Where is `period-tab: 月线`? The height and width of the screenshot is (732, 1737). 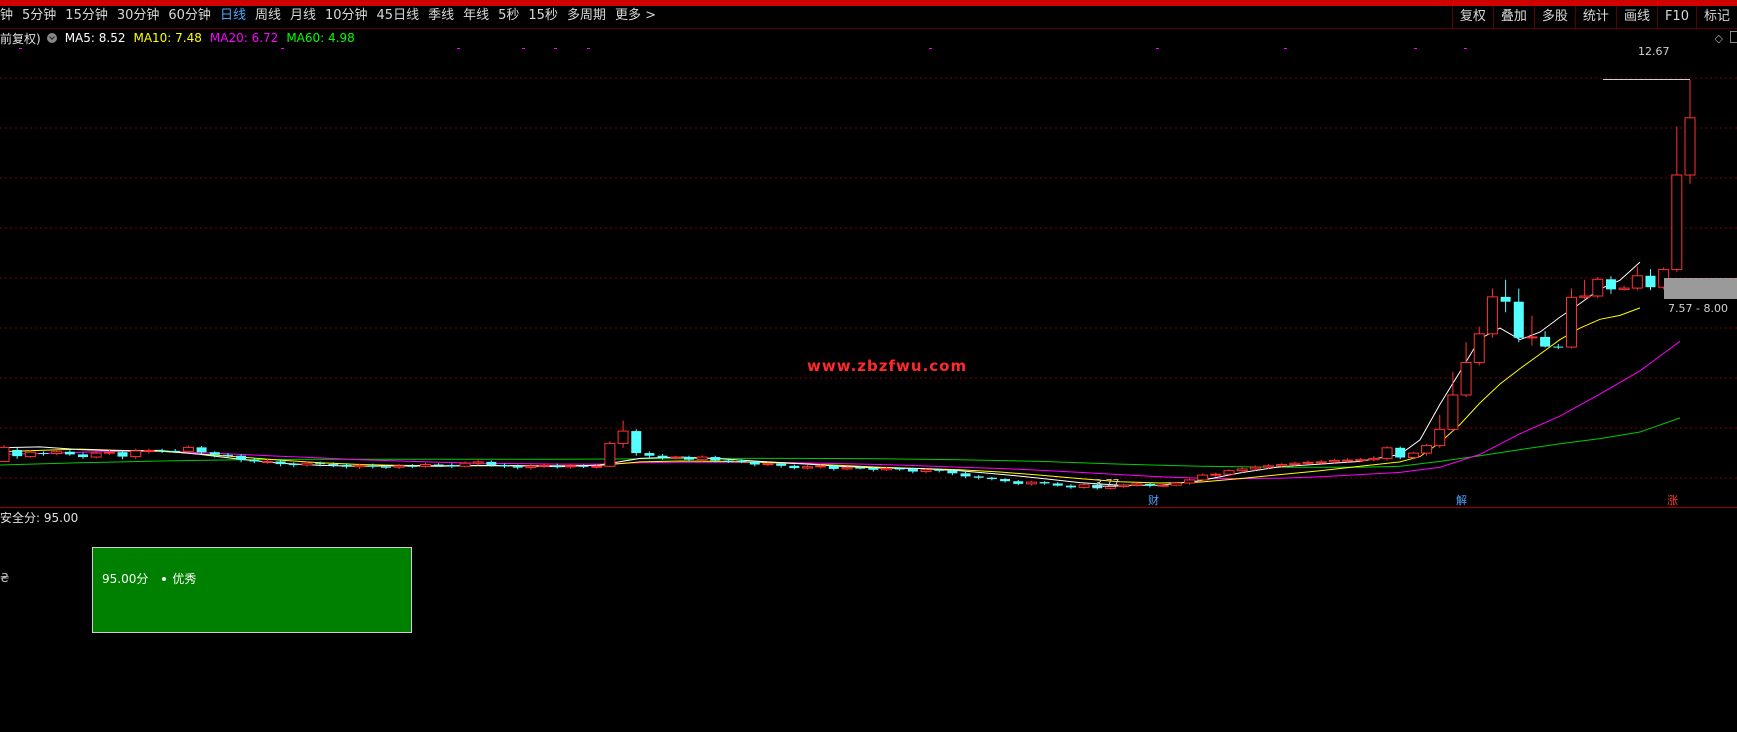 period-tab: 月线 is located at coordinates (303, 16).